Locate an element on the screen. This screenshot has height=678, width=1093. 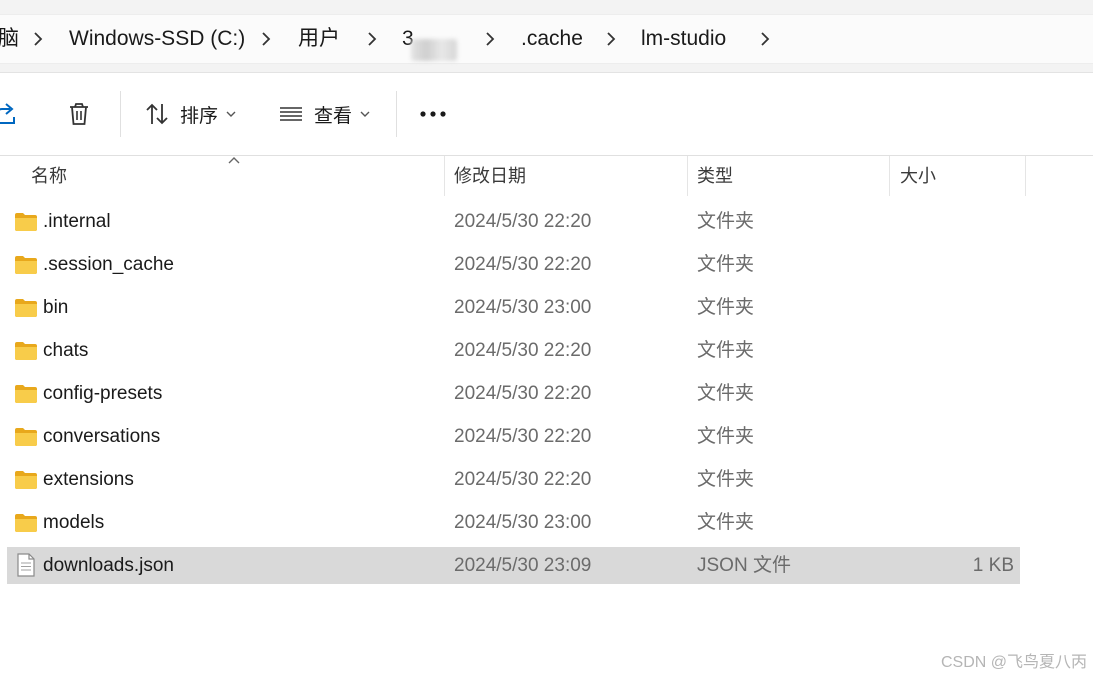
file-name: bin is located at coordinates (56, 307).